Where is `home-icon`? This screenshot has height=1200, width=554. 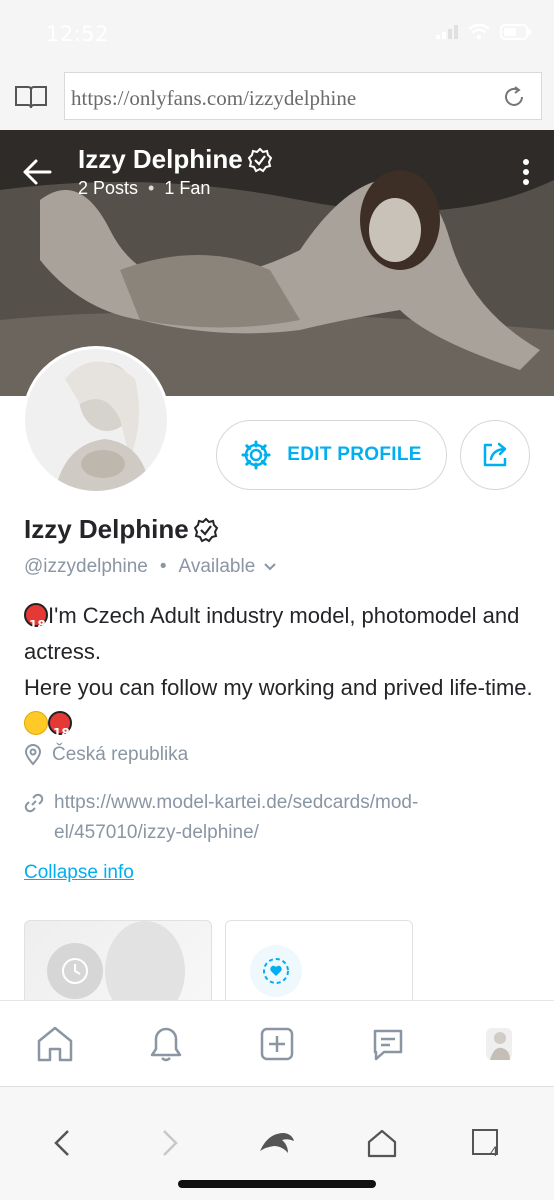 home-icon is located at coordinates (55, 1043).